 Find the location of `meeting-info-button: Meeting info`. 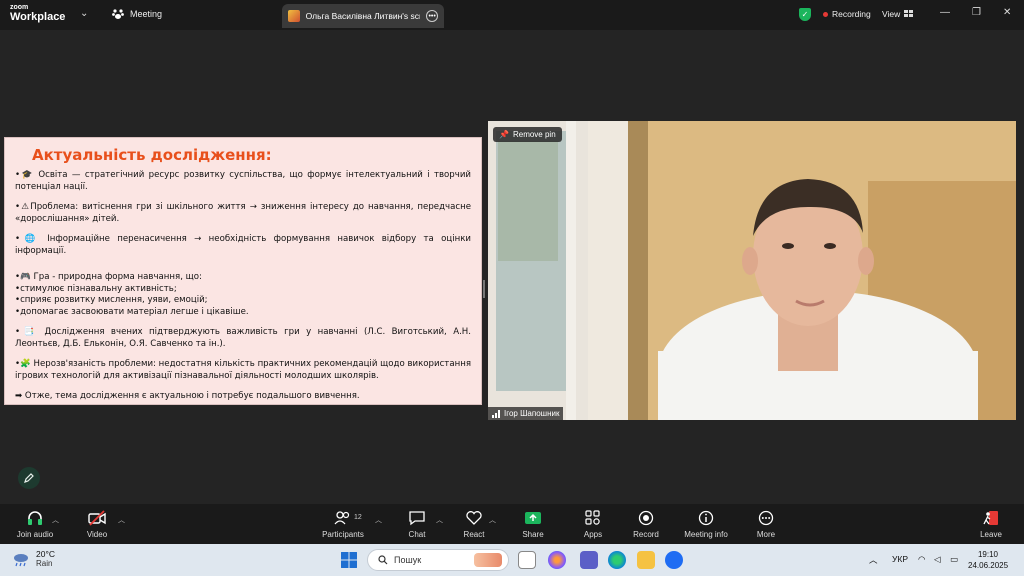

meeting-info-button: Meeting info is located at coordinates (706, 524).